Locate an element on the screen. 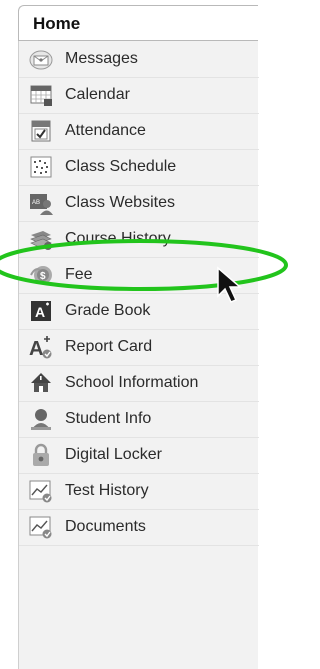  menu-item-calendar: Calendar is located at coordinates (139, 95).